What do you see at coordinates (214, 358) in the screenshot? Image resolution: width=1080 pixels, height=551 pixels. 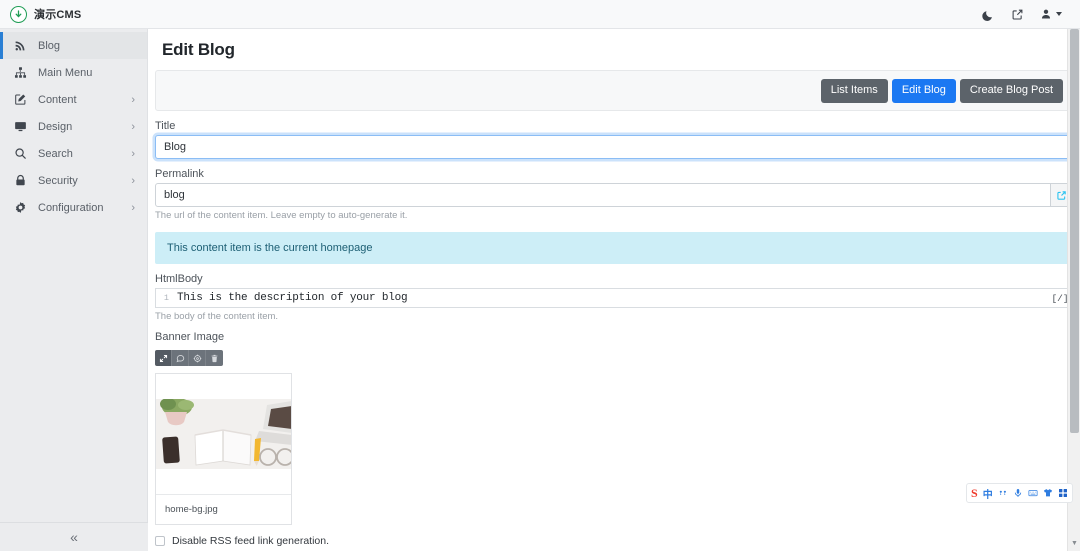 I see `trash-icon` at bounding box center [214, 358].